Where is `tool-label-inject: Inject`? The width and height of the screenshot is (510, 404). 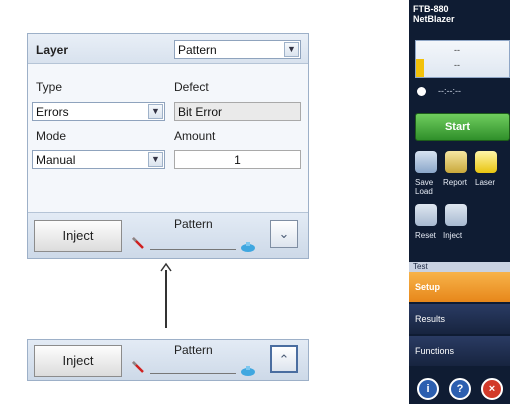
tool-label-inject: Inject is located at coordinates (453, 235).